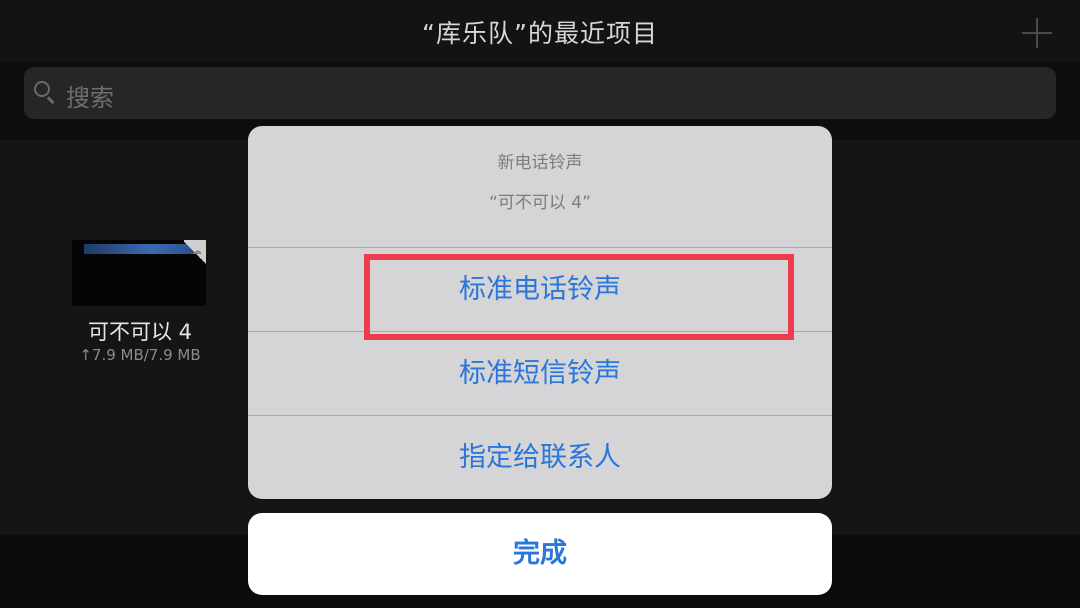 The height and width of the screenshot is (608, 1080). I want to click on search-field: 搜索, so click(540, 93).